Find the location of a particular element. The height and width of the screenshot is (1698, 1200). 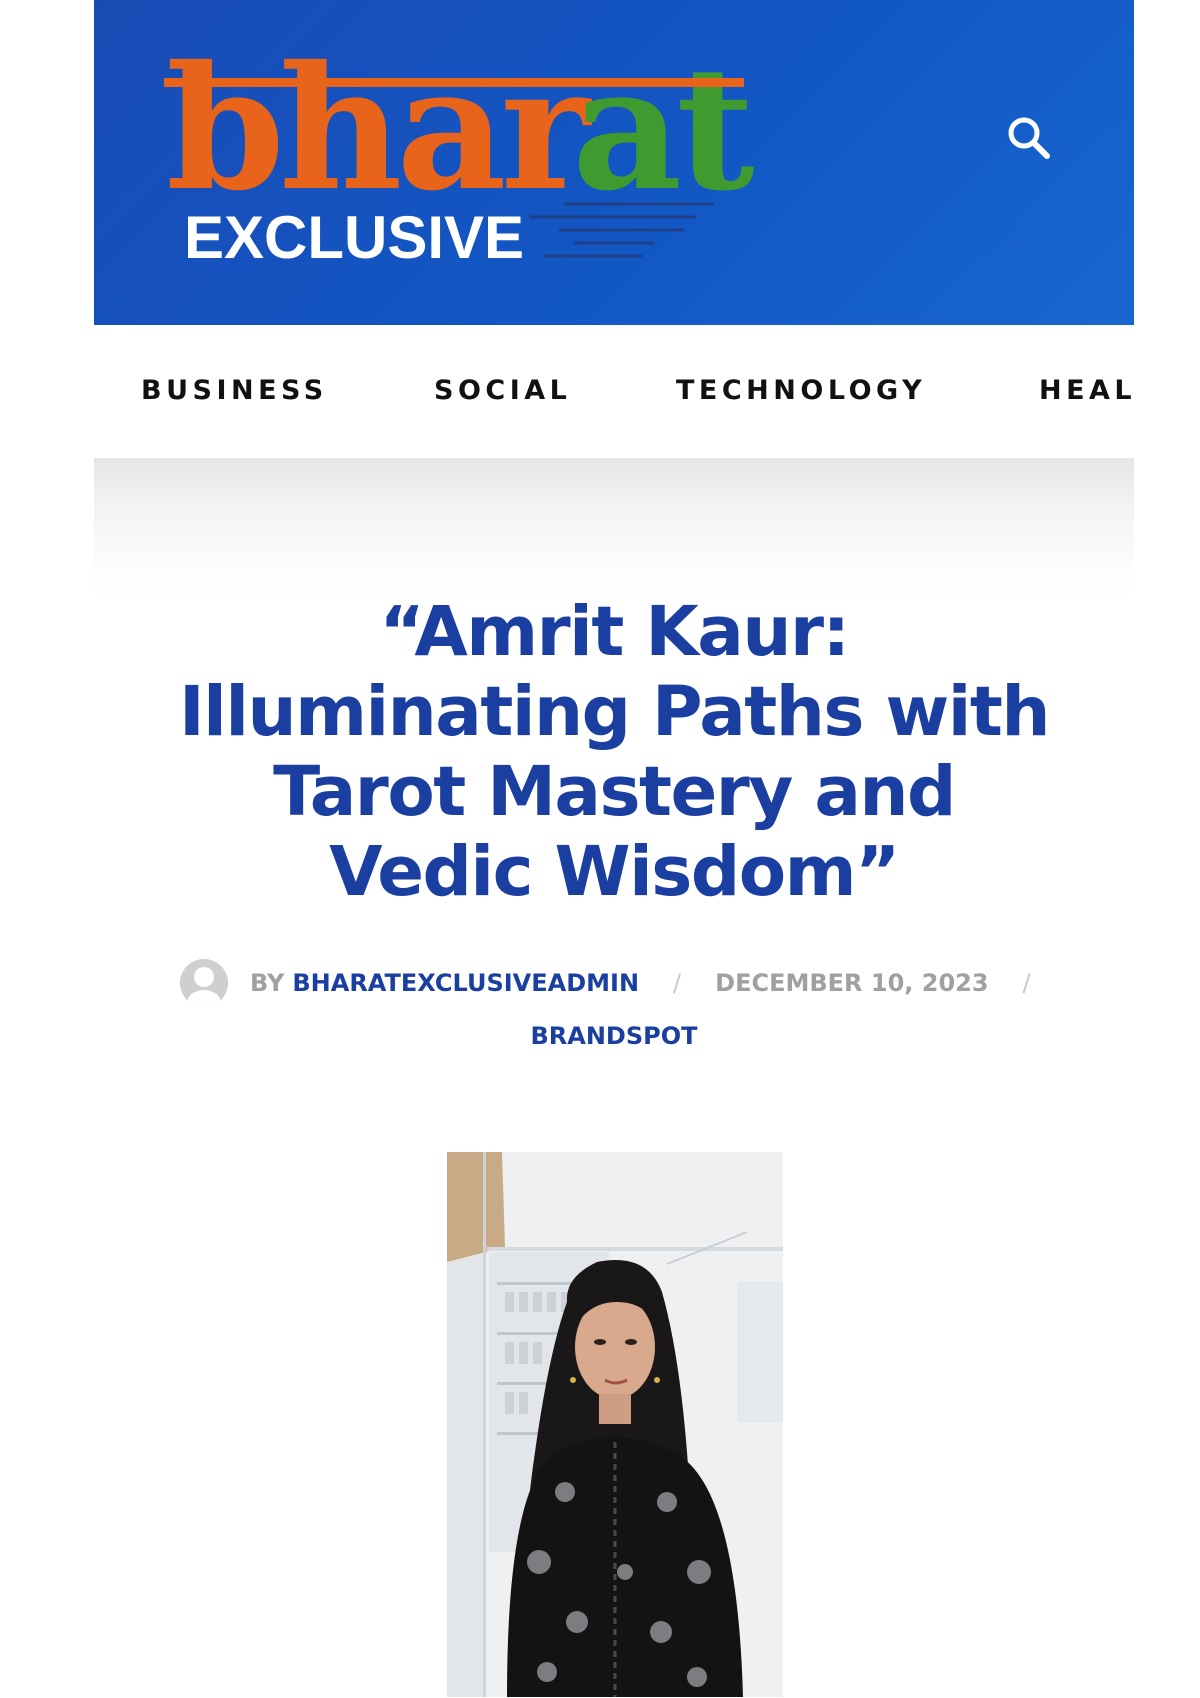

nav-item-technology: TECHNOLOGY is located at coordinates (801, 390).